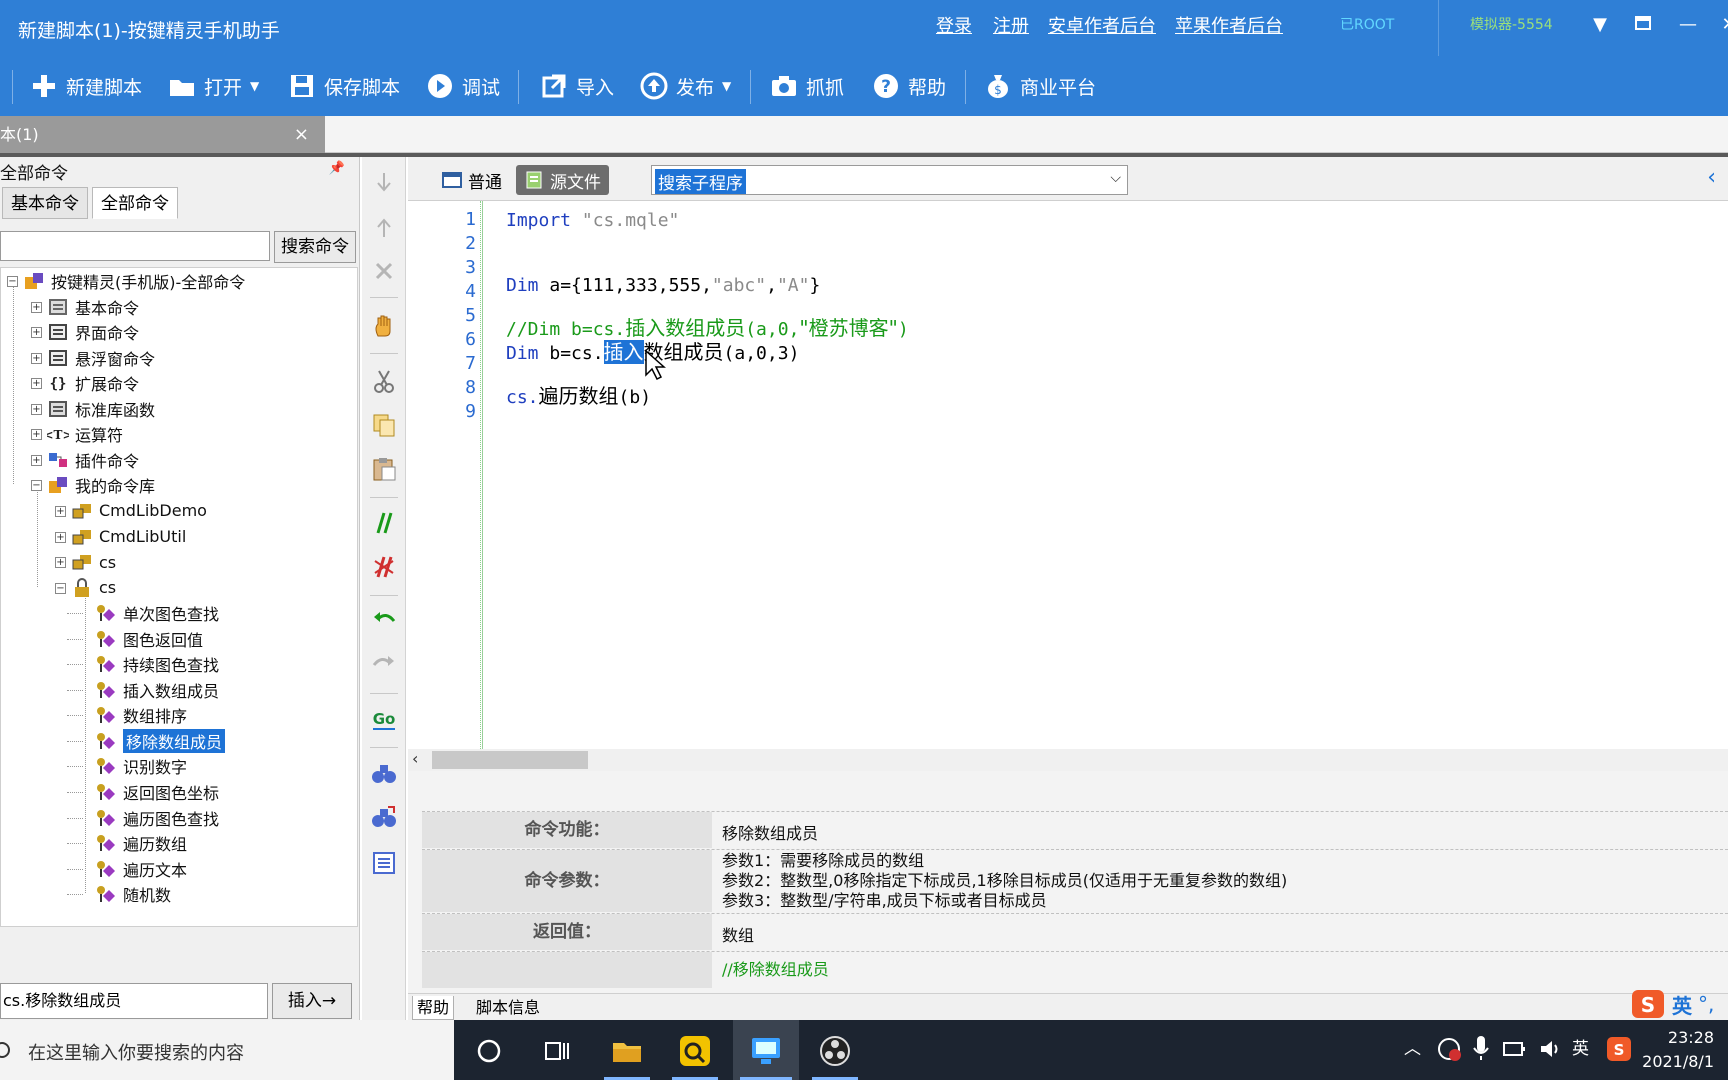 The width and height of the screenshot is (1728, 1080). I want to click on debug-button: 调试, so click(463, 86).